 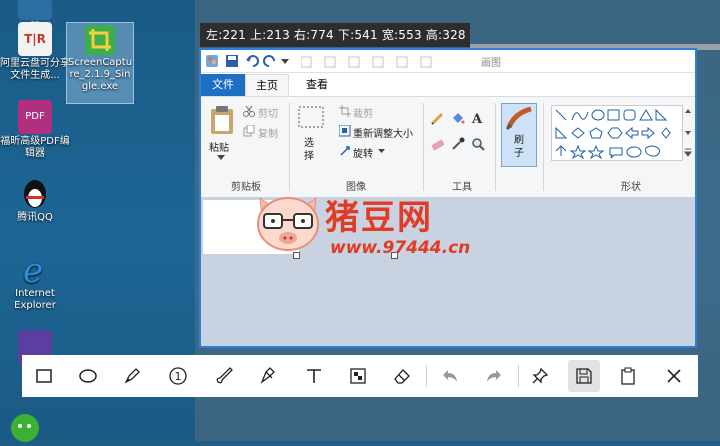 I want to click on desktop-icon-qq: 腾讯QQ, so click(x=35, y=200).